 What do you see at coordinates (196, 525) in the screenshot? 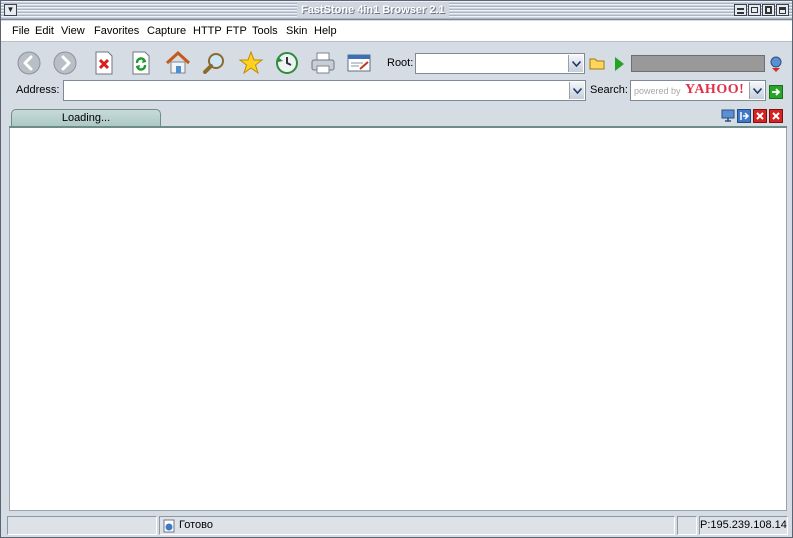
I see `status-text: Готово` at bounding box center [196, 525].